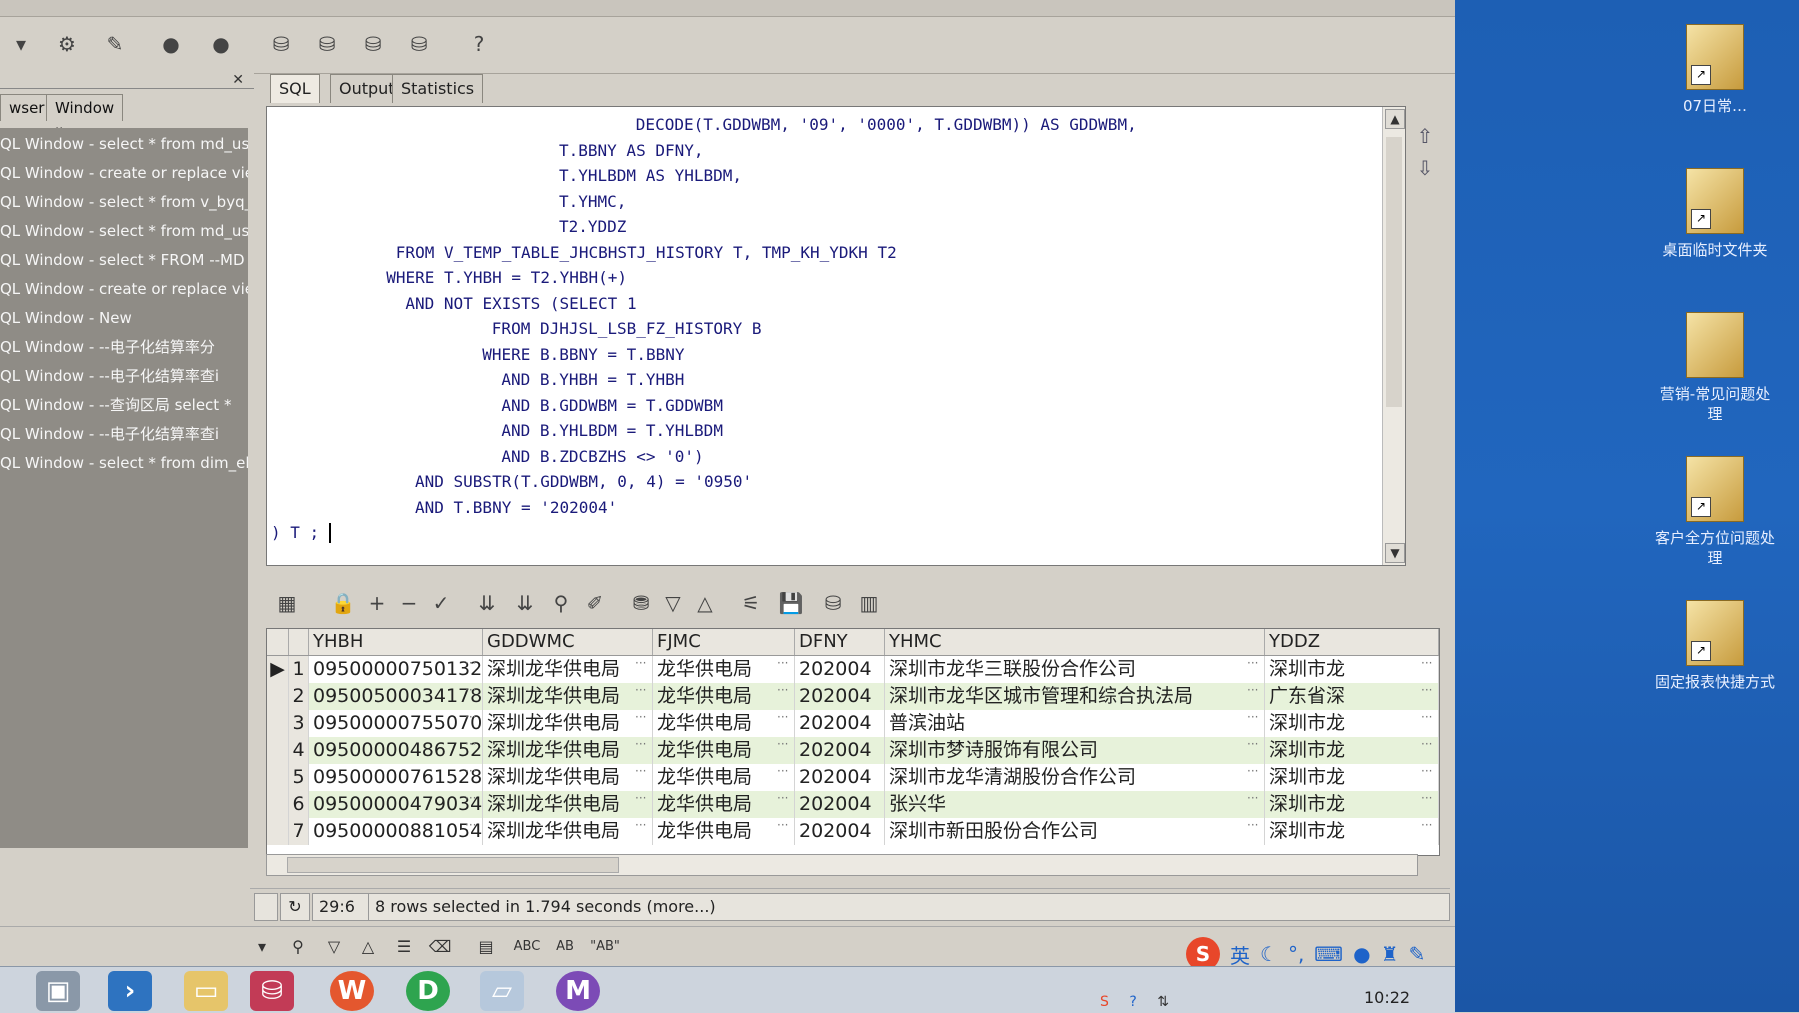 The height and width of the screenshot is (1013, 1799). What do you see at coordinates (278, 669) in the screenshot?
I see `row-indicator: ▶` at bounding box center [278, 669].